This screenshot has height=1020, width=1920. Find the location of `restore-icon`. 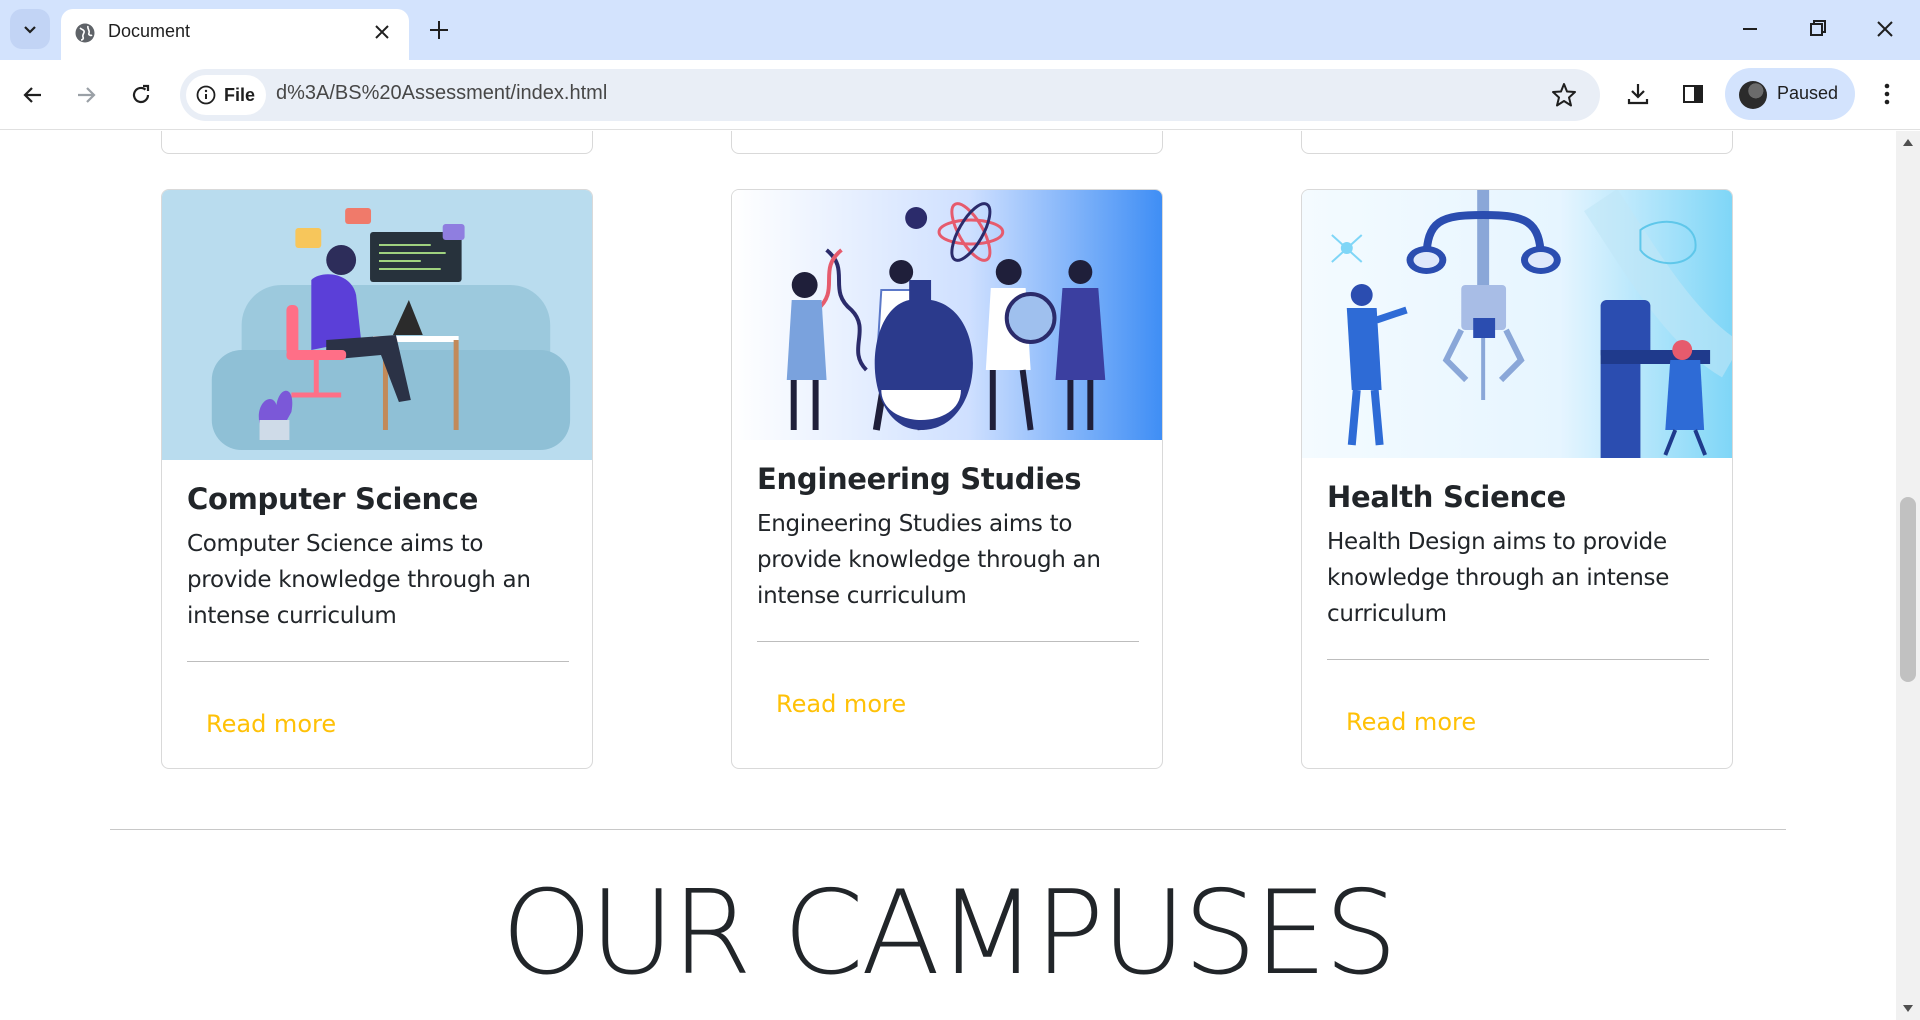

restore-icon is located at coordinates (1818, 29).